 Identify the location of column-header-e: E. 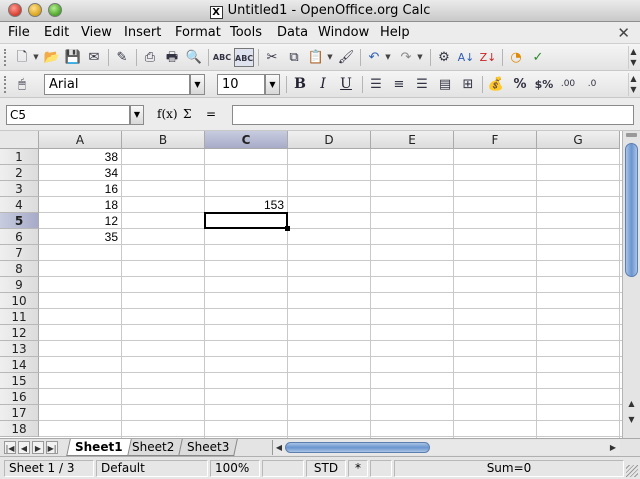
(412, 140).